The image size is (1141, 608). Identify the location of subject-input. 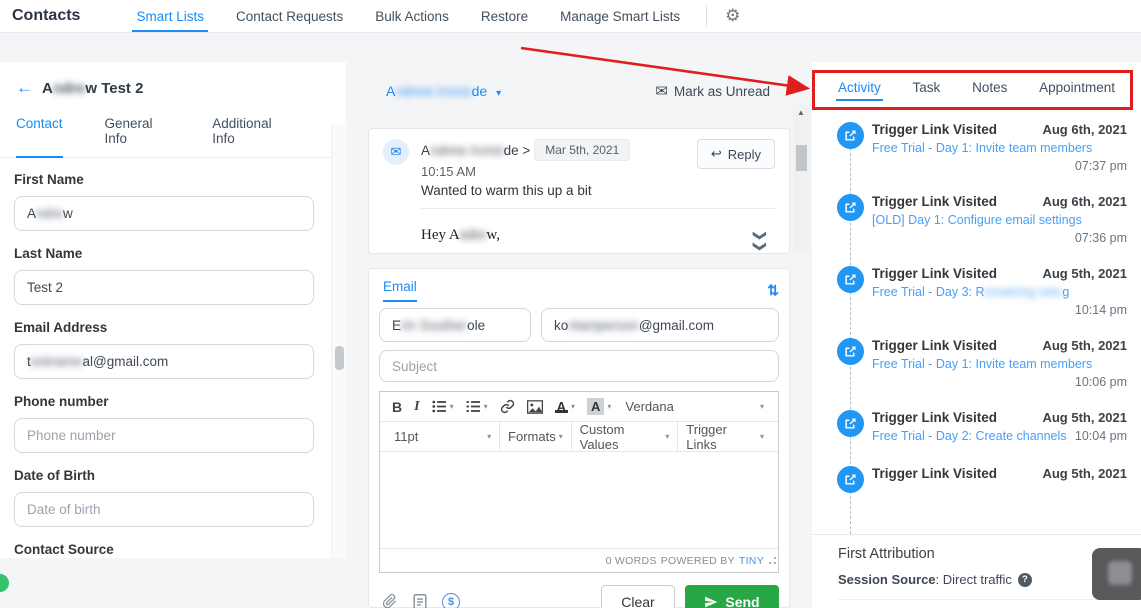
(579, 366).